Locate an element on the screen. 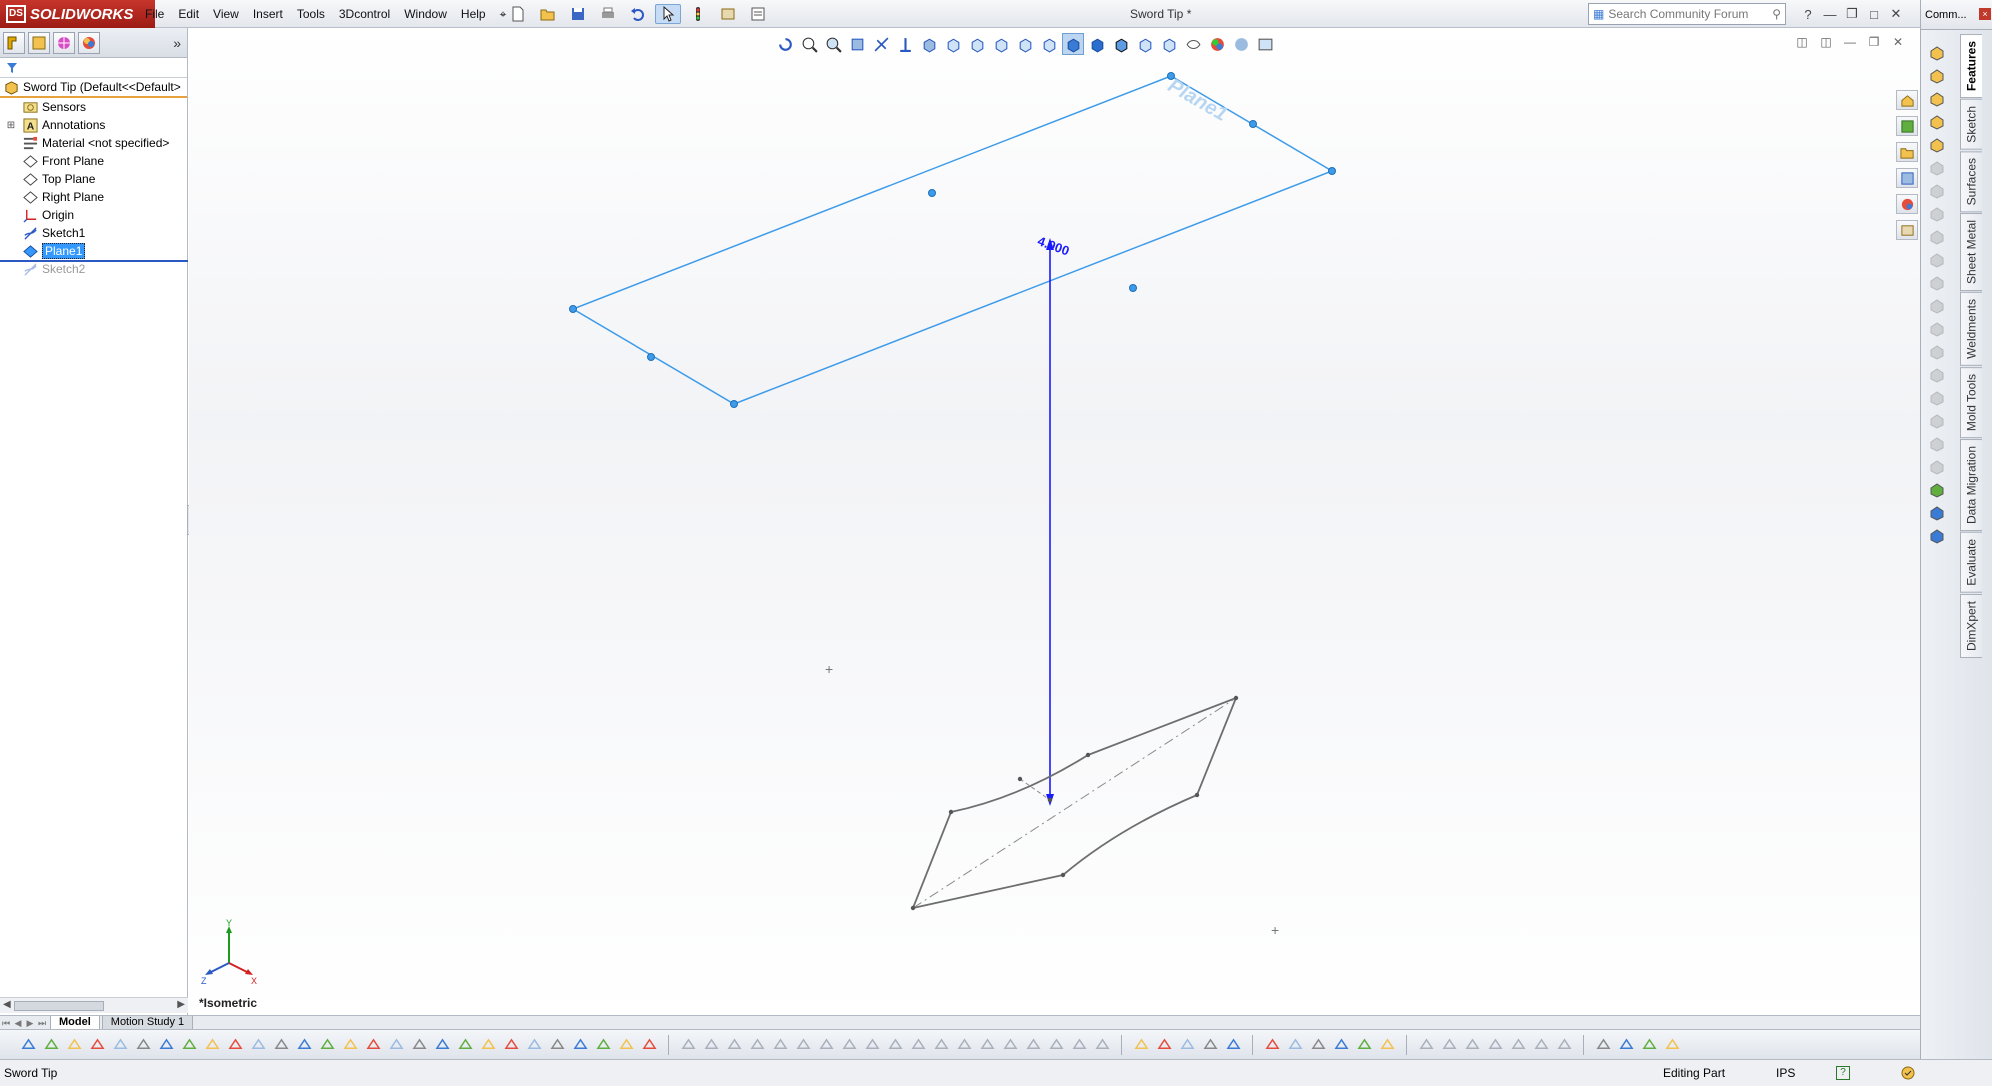 The height and width of the screenshot is (1086, 1992). delete-body-icon is located at coordinates (1079, 1045).